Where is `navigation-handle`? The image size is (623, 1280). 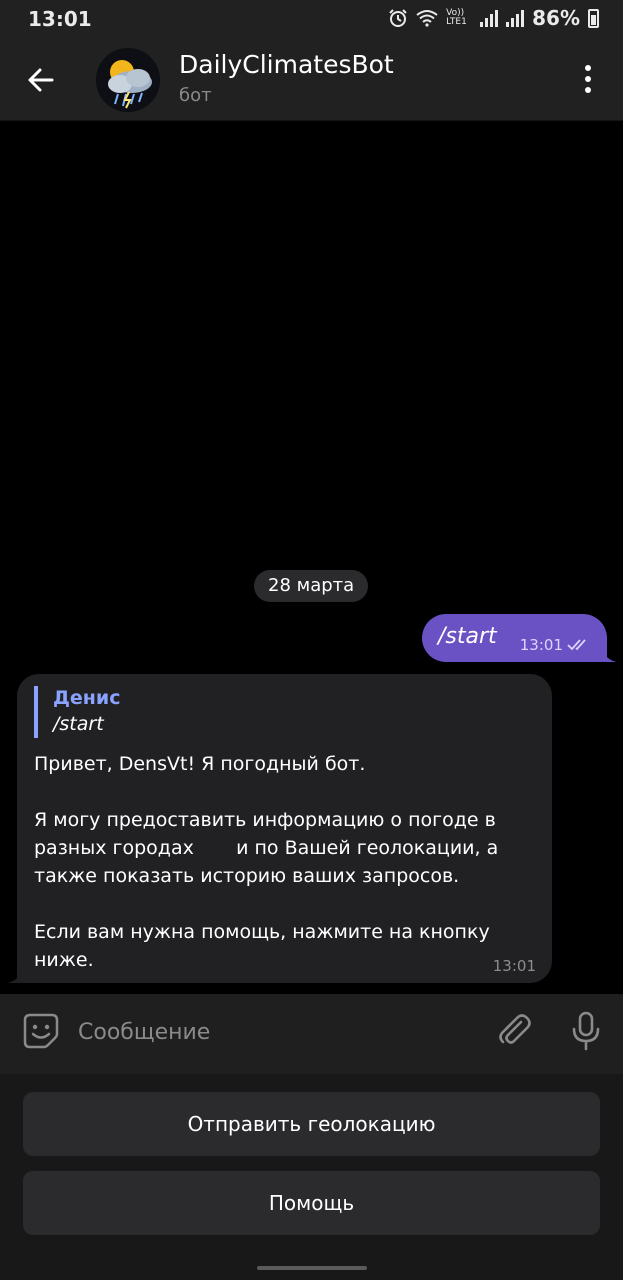 navigation-handle is located at coordinates (312, 1268).